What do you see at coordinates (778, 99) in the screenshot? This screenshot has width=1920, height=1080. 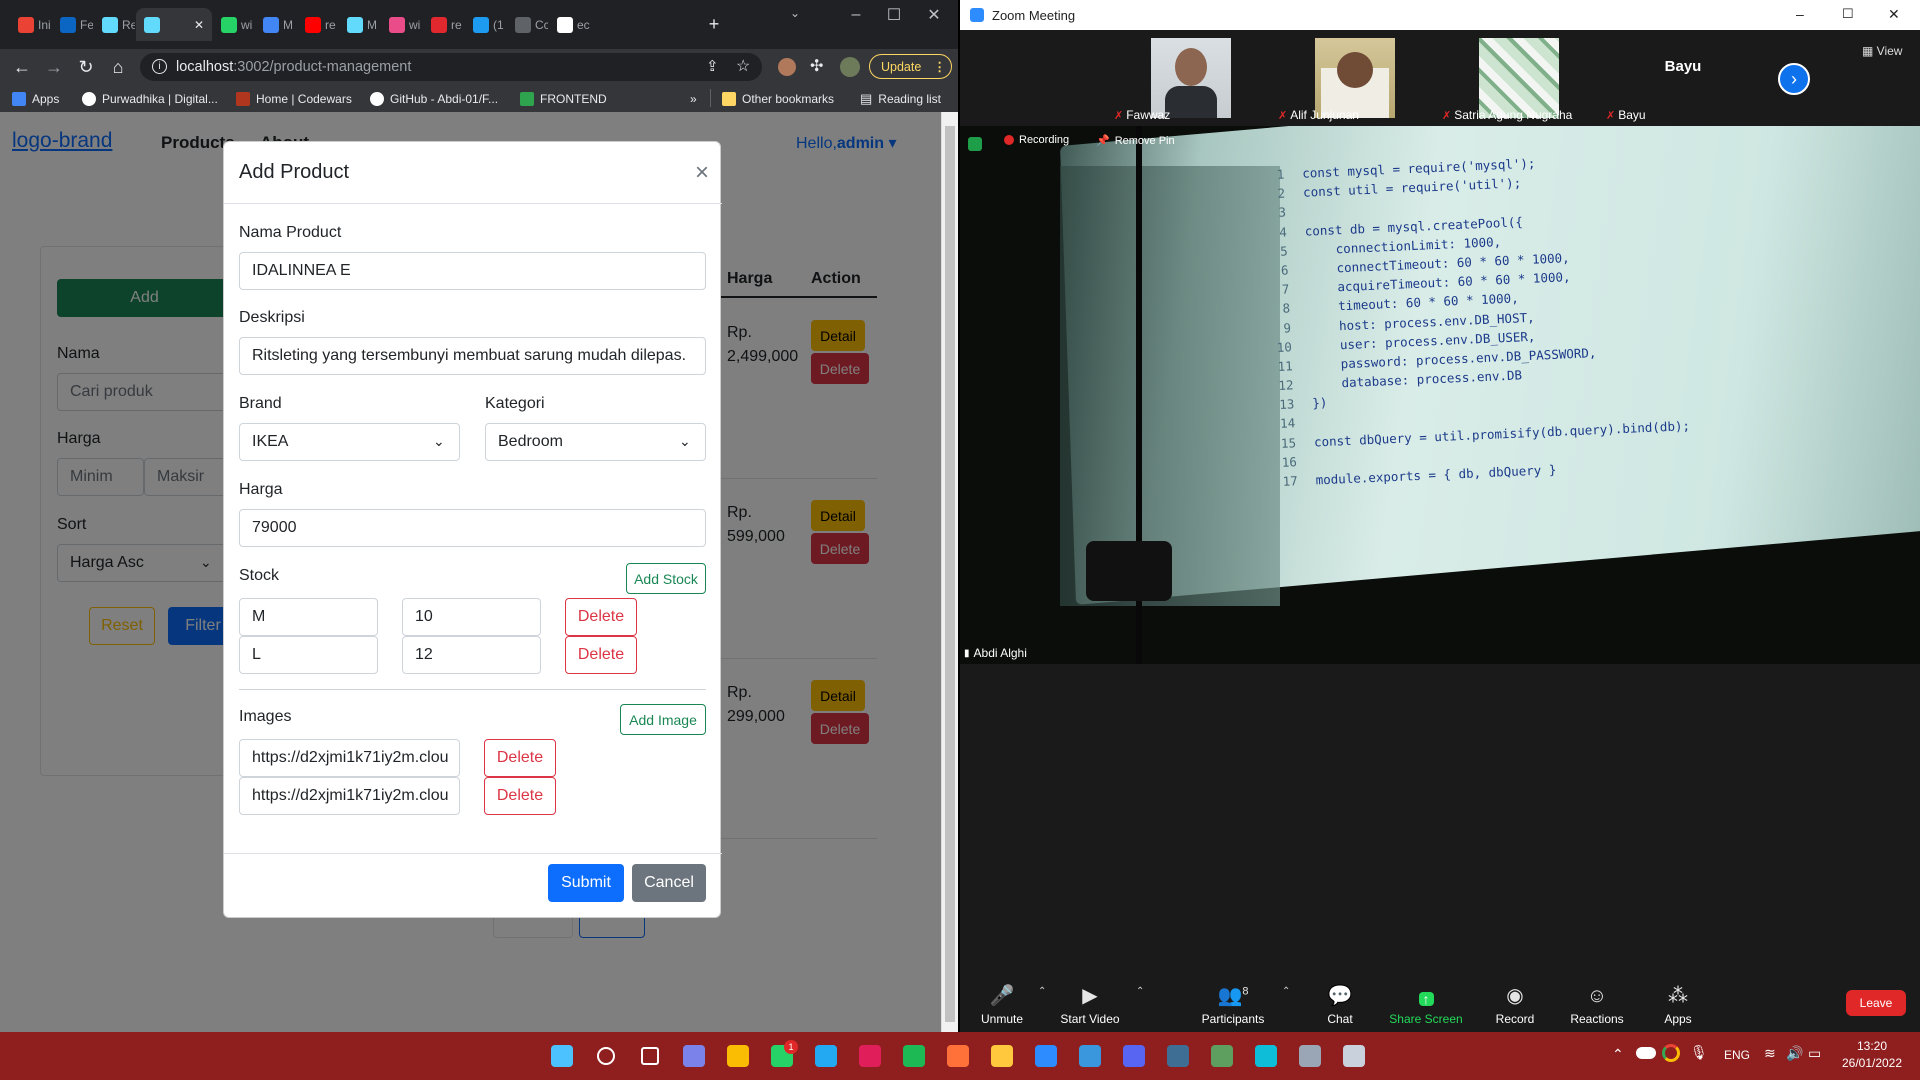 I see `other-bookmarks: Other bookmarks` at bounding box center [778, 99].